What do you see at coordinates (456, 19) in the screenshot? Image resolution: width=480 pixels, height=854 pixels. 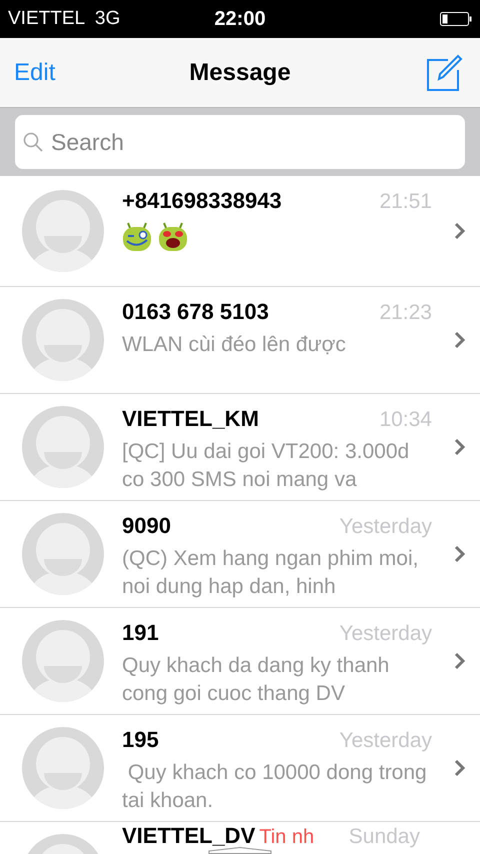 I see `battery-icon` at bounding box center [456, 19].